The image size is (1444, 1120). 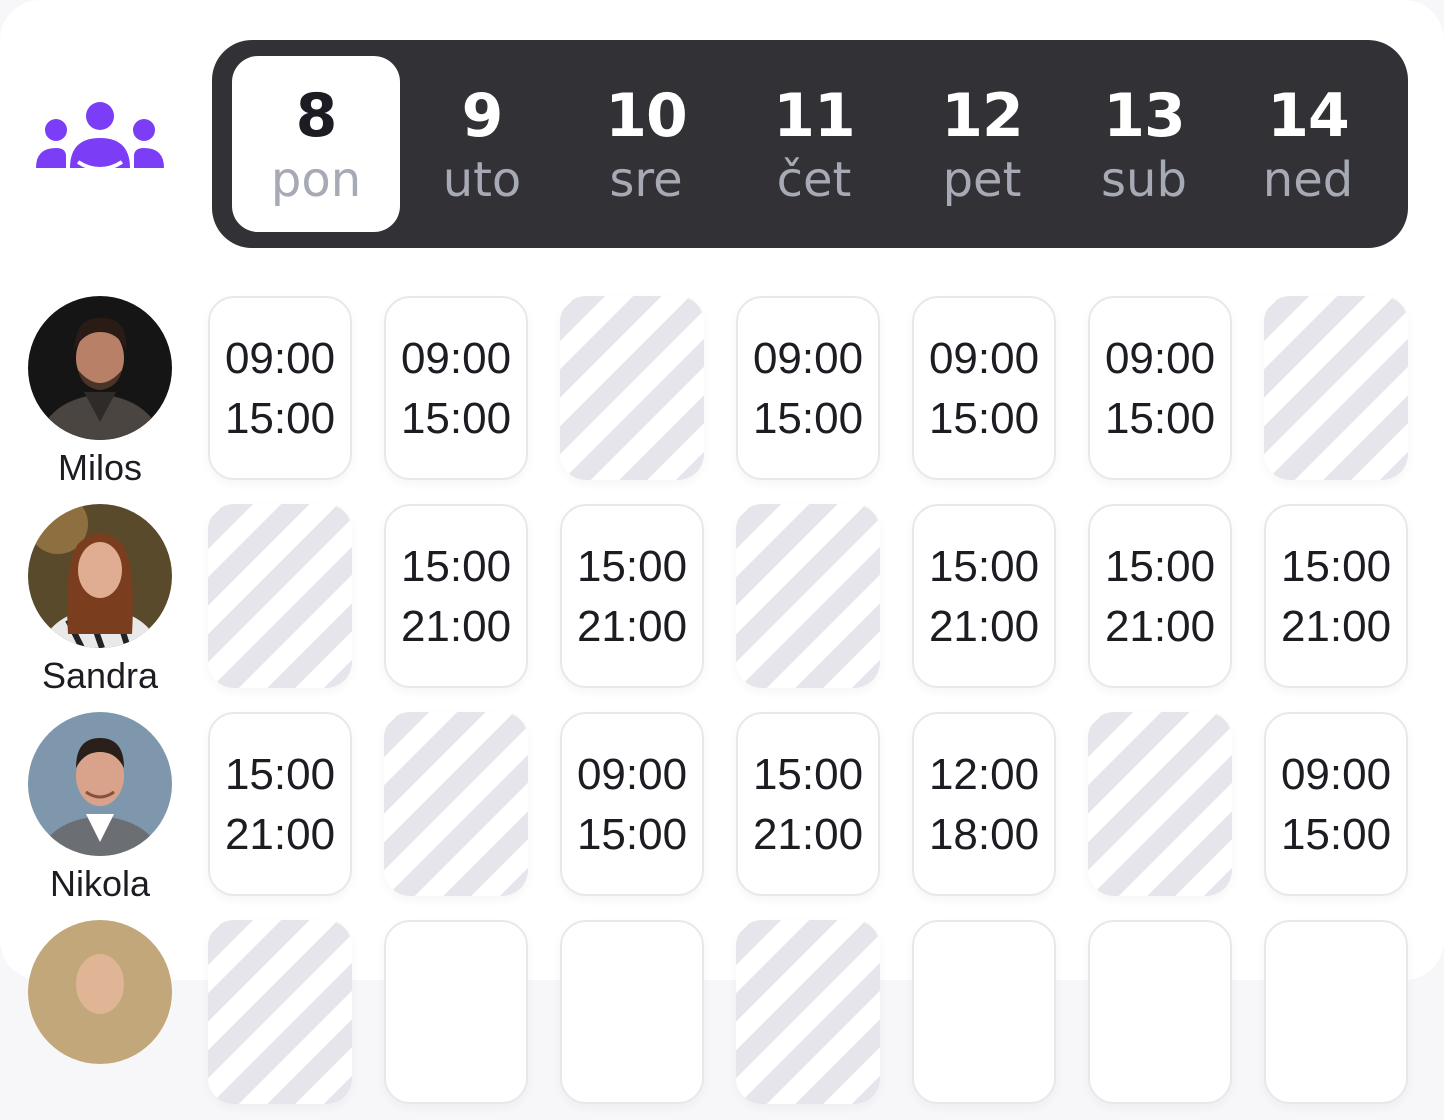 What do you see at coordinates (646, 180) in the screenshot?
I see `day-name: sre` at bounding box center [646, 180].